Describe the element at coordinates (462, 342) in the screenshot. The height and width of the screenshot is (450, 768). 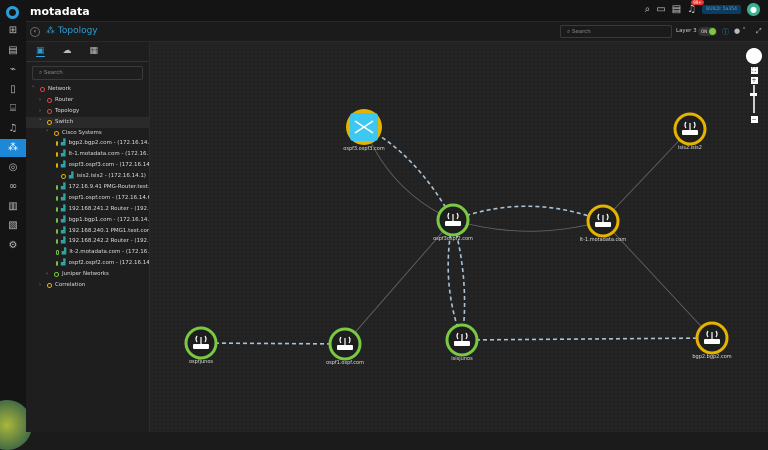
I see `topology-node: isisjunos` at that location.